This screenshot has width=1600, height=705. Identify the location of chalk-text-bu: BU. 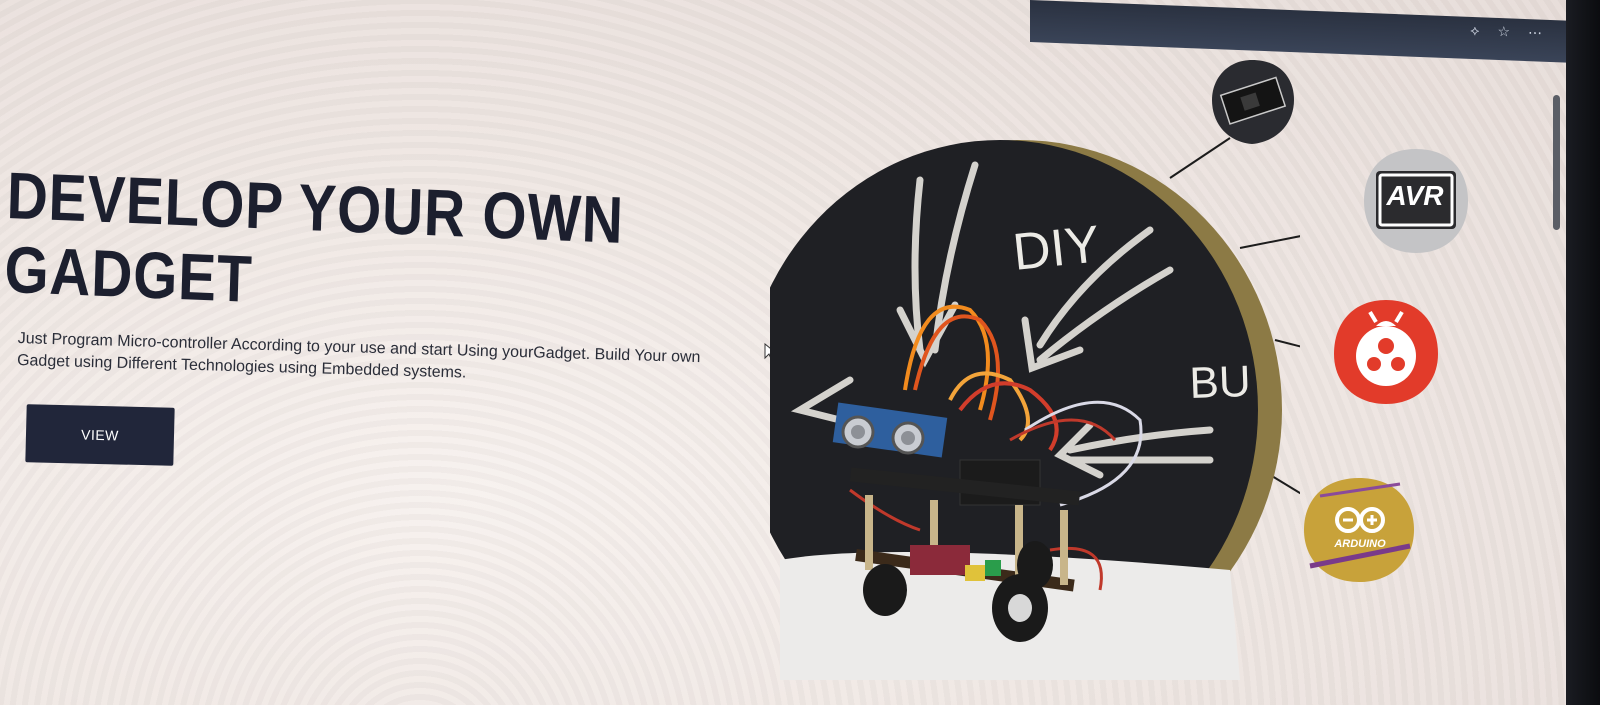
(1220, 382).